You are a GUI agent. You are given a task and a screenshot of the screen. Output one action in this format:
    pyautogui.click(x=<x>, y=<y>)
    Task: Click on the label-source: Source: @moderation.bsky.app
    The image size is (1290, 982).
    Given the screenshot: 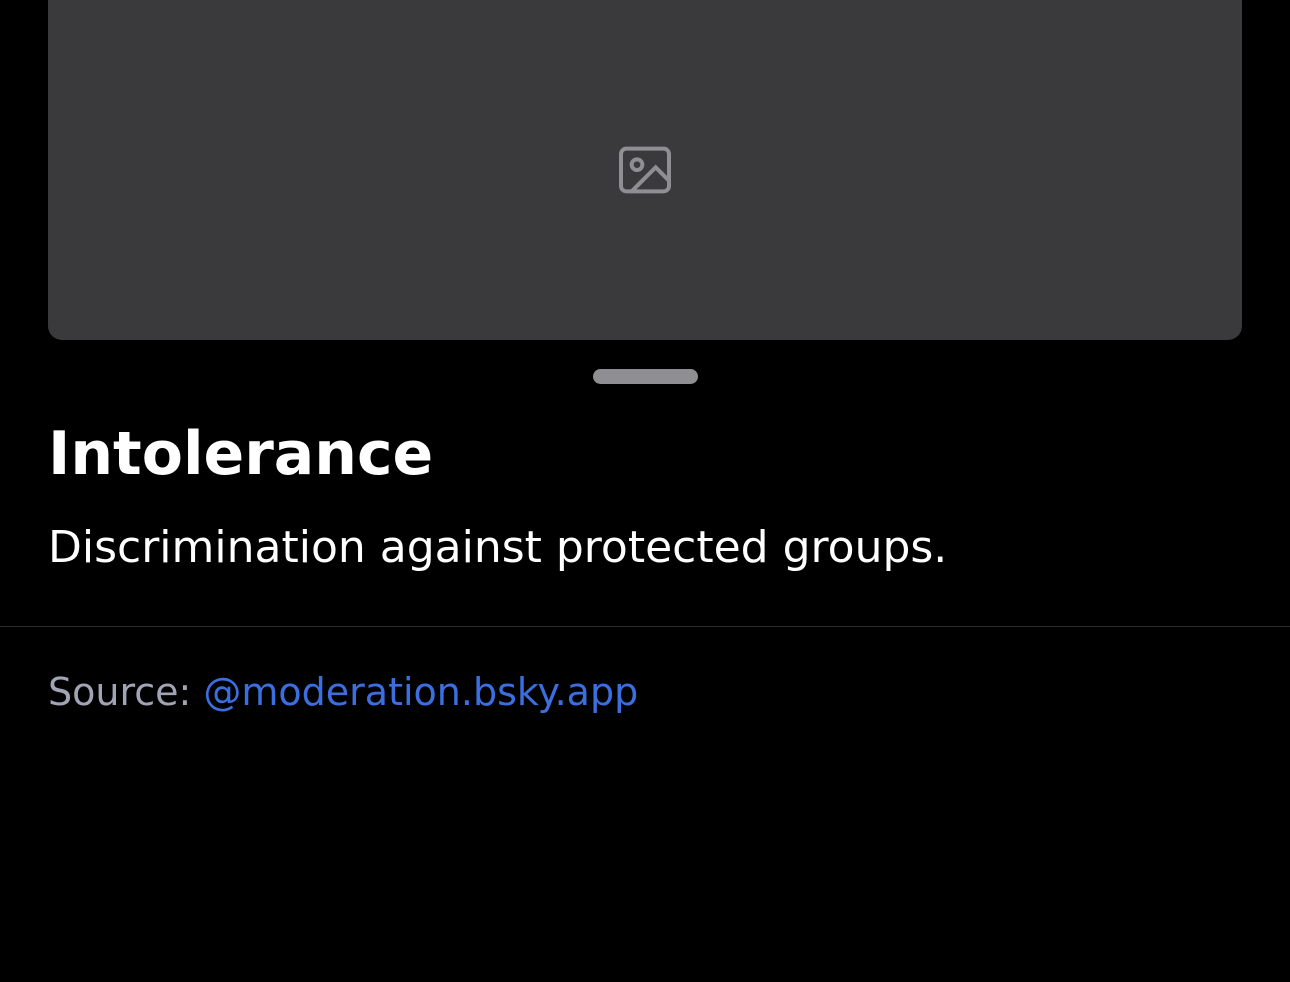 What is the action you would take?
    pyautogui.click(x=343, y=692)
    